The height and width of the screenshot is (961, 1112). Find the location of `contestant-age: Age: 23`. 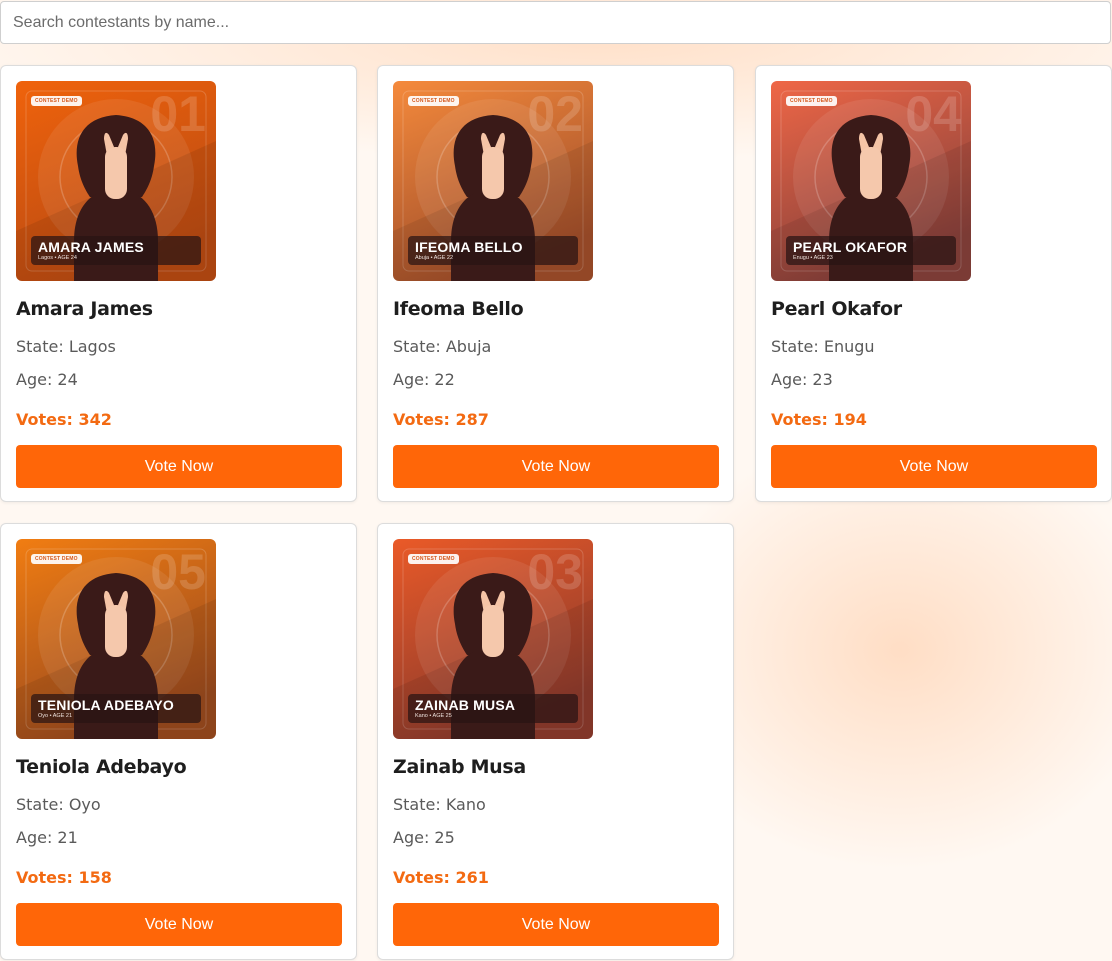

contestant-age: Age: 23 is located at coordinates (802, 379).